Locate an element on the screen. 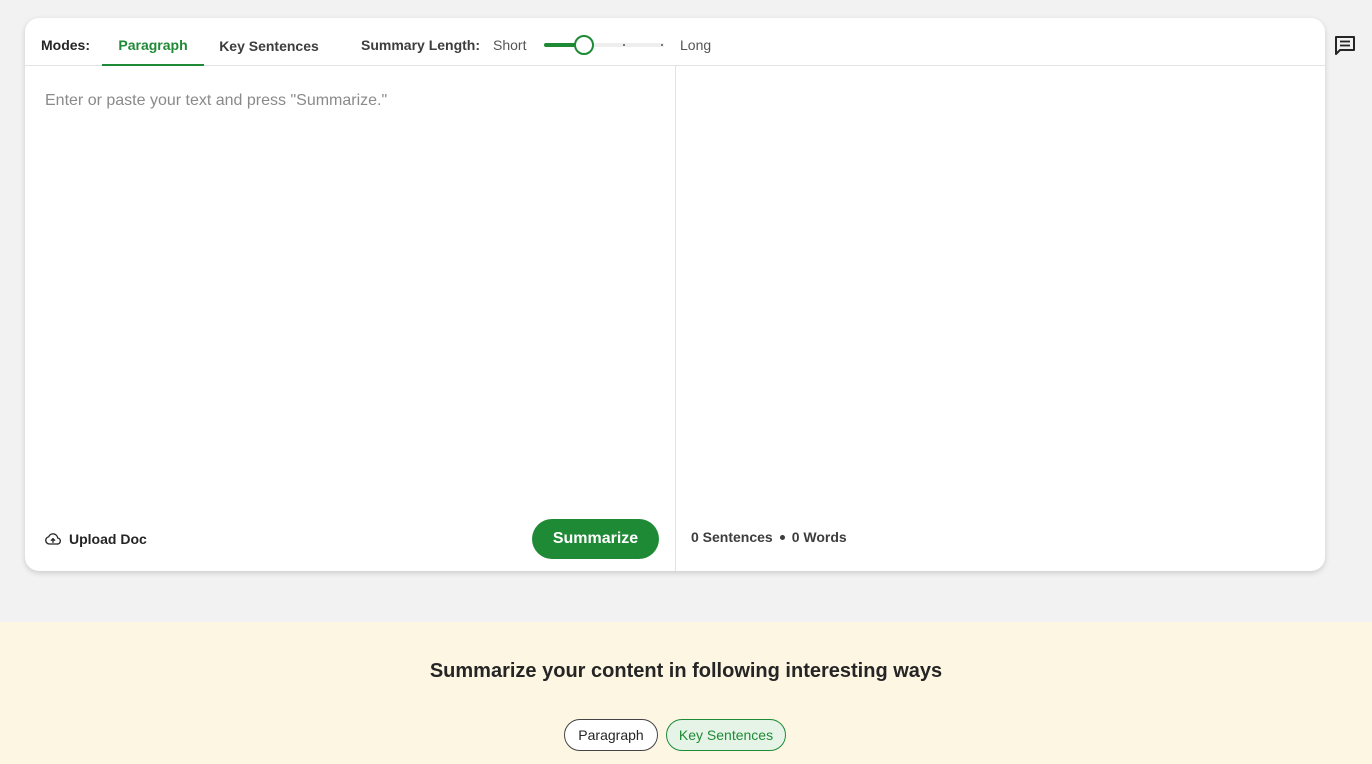 The width and height of the screenshot is (1372, 764). short-label: Short is located at coordinates (510, 45).